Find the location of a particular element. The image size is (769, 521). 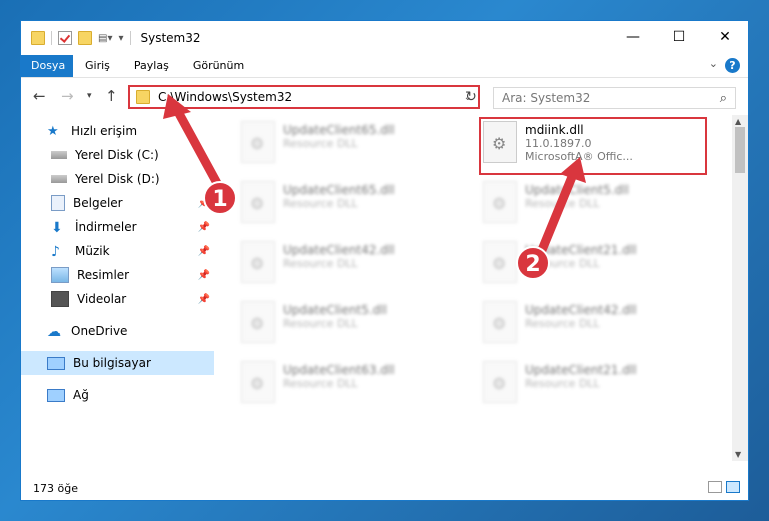

arrow-1-shaft is located at coordinates (197, 146).